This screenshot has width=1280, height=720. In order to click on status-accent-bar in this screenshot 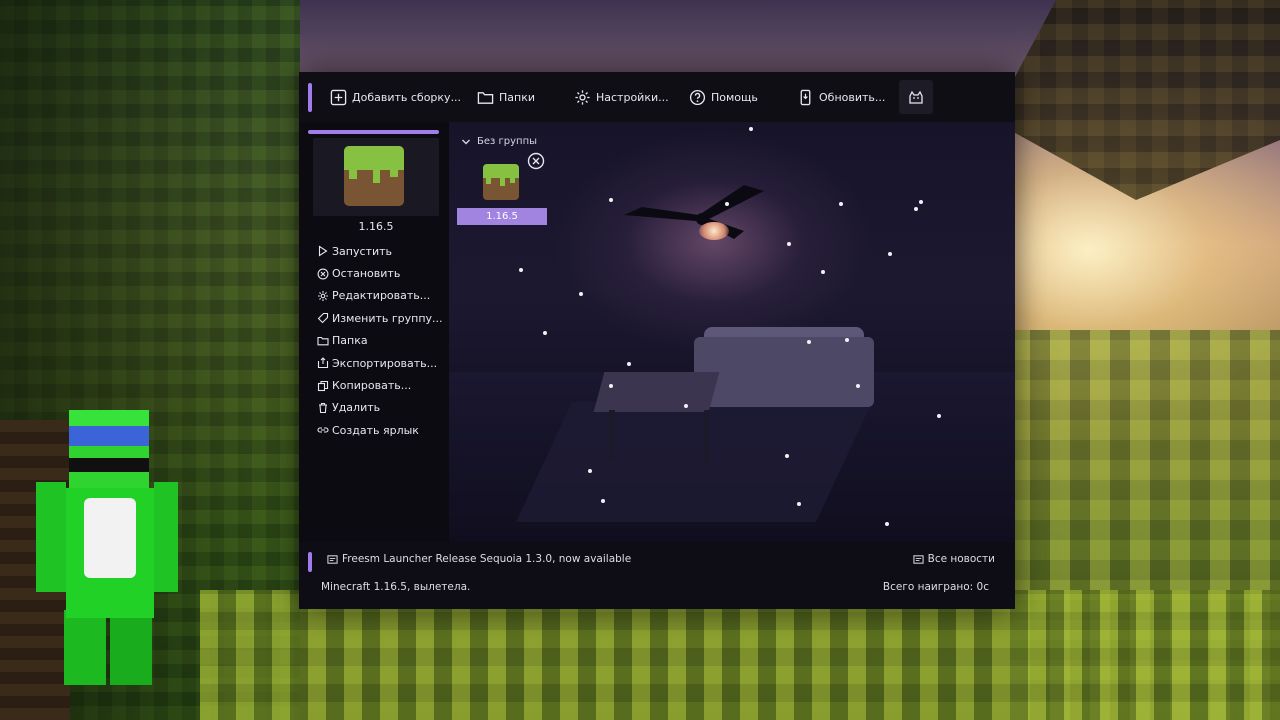, I will do `click(310, 562)`.